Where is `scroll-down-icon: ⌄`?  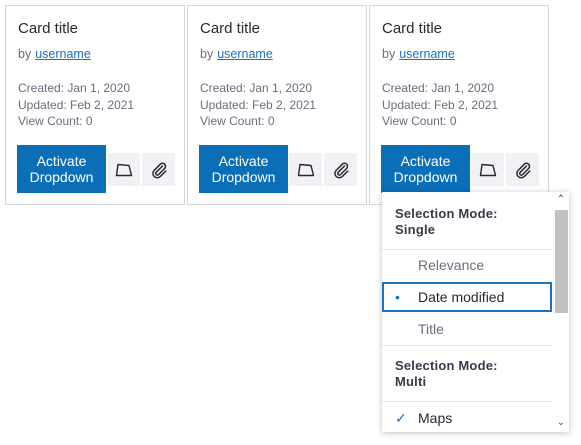 scroll-down-icon: ⌄ is located at coordinates (561, 423).